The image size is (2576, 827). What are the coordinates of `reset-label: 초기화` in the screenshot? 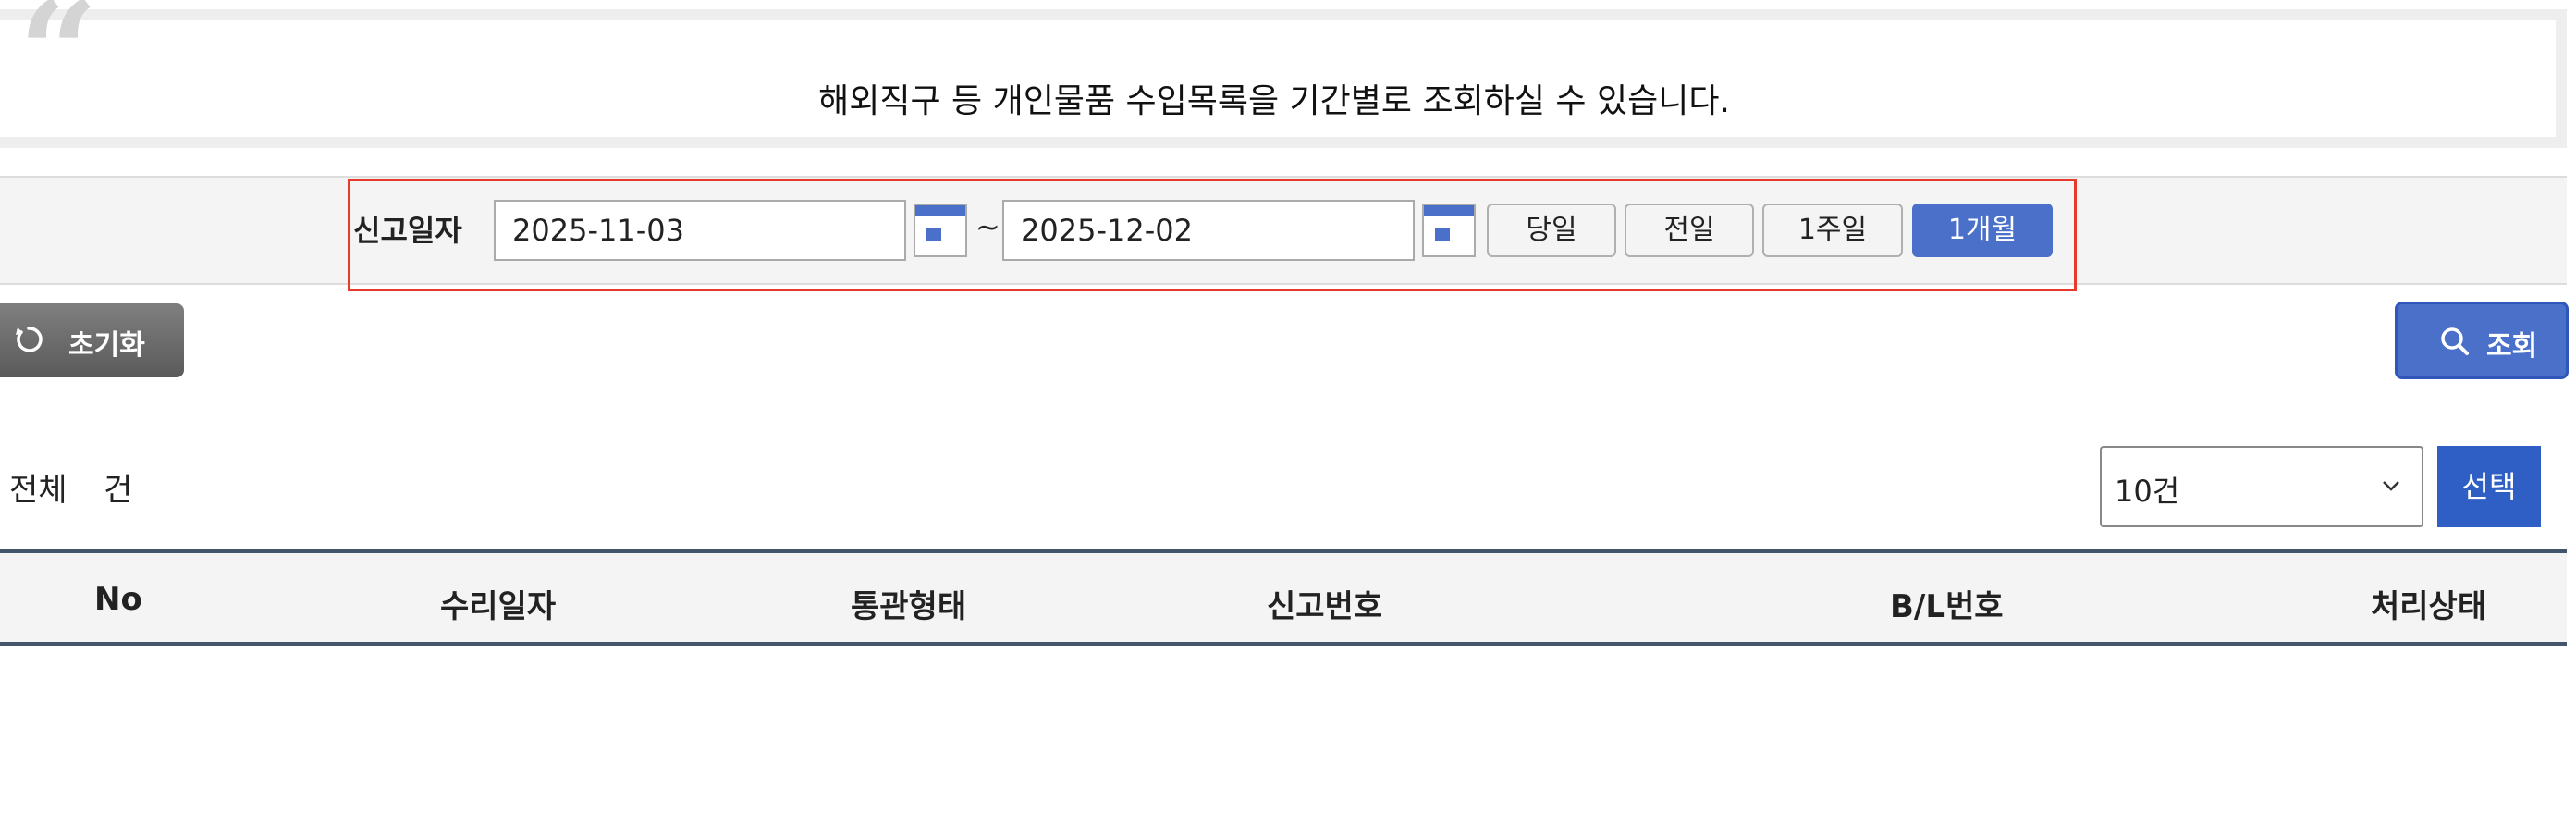 It's located at (107, 345).